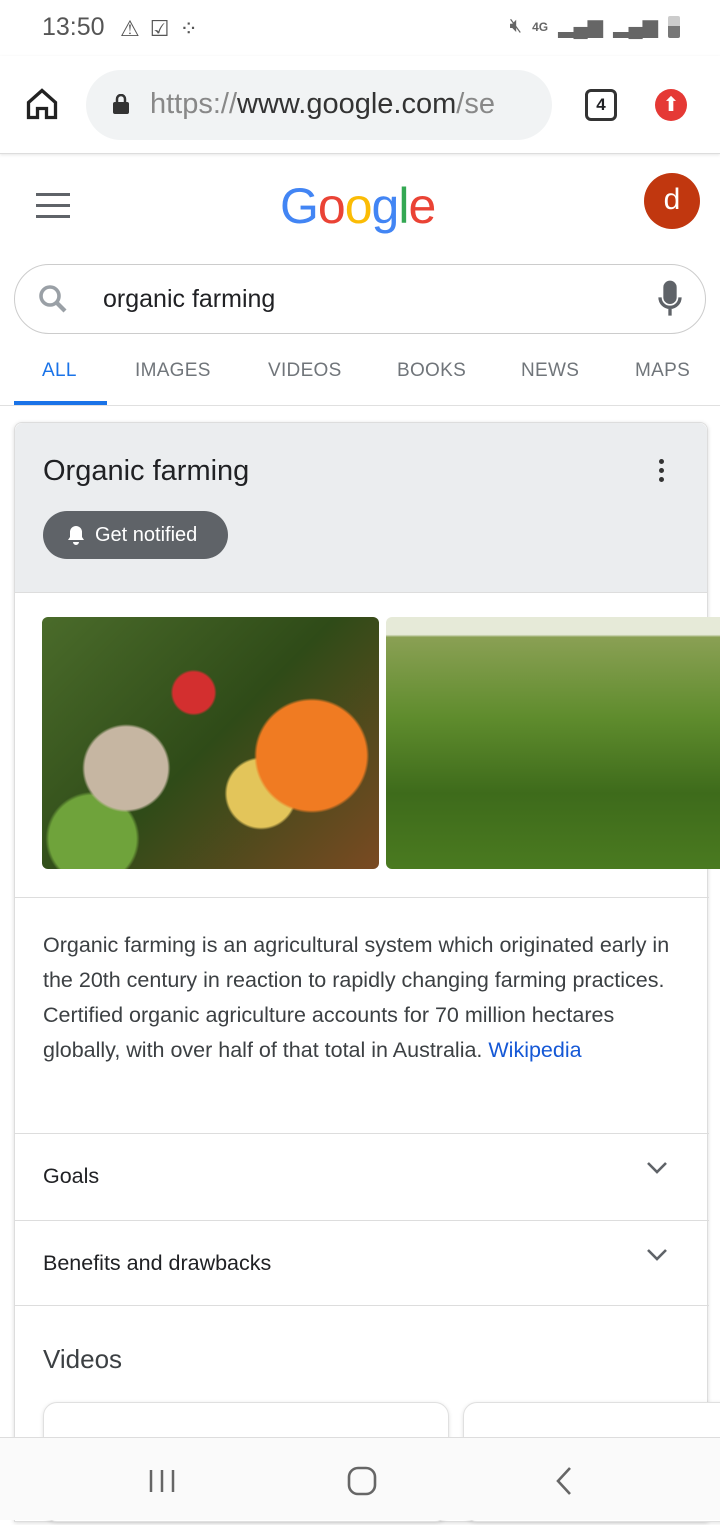 The width and height of the screenshot is (720, 1525). Describe the element at coordinates (362, 1263) in the screenshot. I see `section-benefits-drawbacks: Benefits and drawbacks` at that location.